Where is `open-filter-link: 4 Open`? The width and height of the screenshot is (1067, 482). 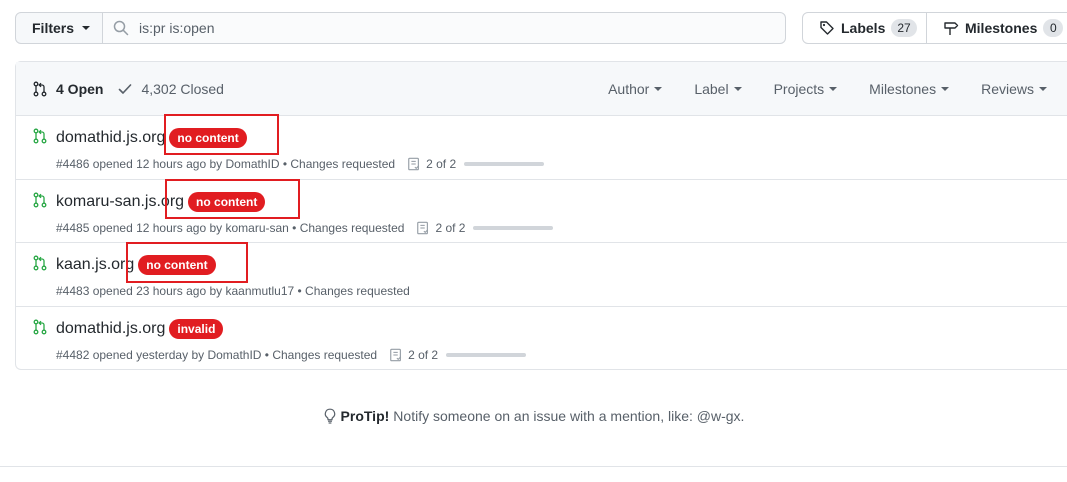 open-filter-link: 4 Open is located at coordinates (67, 89).